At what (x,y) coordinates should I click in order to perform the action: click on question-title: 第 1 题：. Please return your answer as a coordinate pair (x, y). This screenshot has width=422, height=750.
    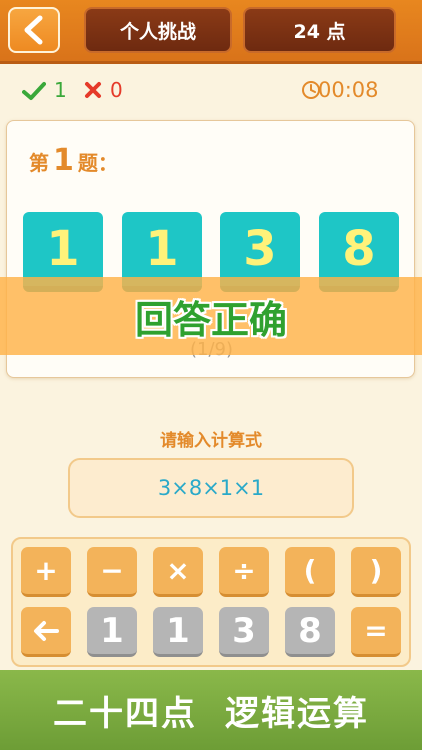
    Looking at the image, I should click on (73, 160).